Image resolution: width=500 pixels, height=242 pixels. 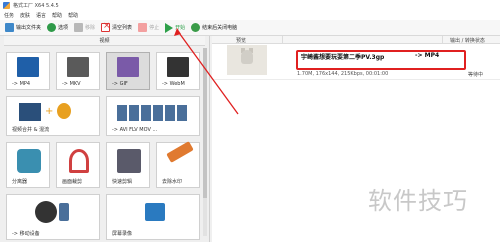 What do you see at coordinates (64, 212) in the screenshot?
I see `phone-icon` at bounding box center [64, 212].